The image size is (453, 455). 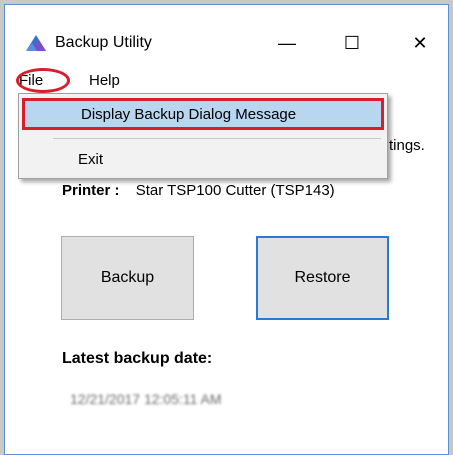 I want to click on menu-item-display-backup-dialog: Display Backup Dialog Message, so click(x=203, y=114).